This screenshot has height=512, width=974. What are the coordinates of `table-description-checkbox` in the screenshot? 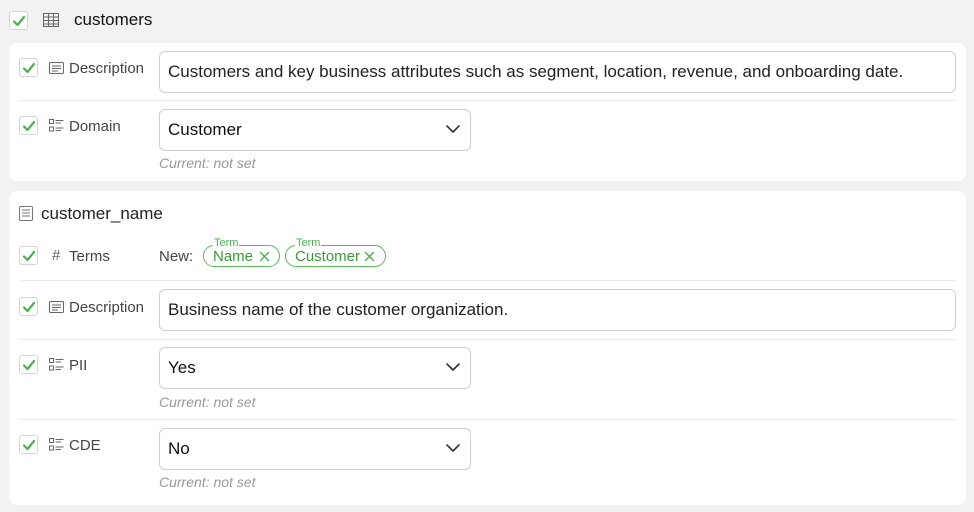 It's located at (28, 67).